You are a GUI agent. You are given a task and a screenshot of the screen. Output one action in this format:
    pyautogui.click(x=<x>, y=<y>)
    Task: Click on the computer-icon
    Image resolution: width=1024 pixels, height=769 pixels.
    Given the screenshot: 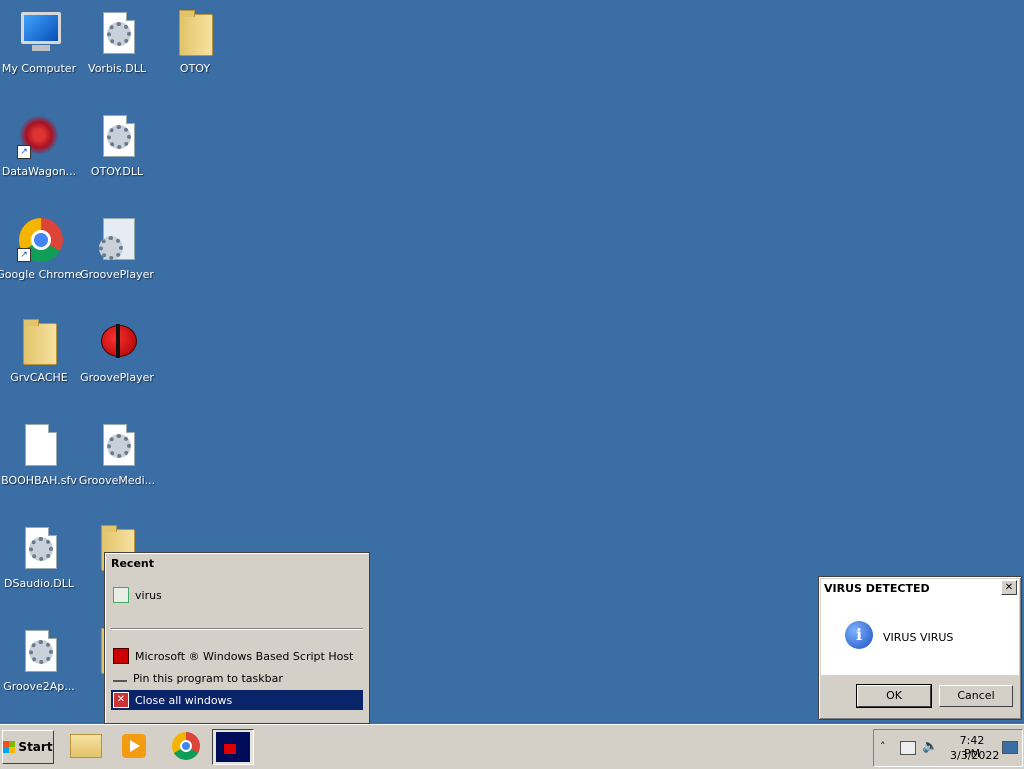 What is the action you would take?
    pyautogui.click(x=39, y=34)
    